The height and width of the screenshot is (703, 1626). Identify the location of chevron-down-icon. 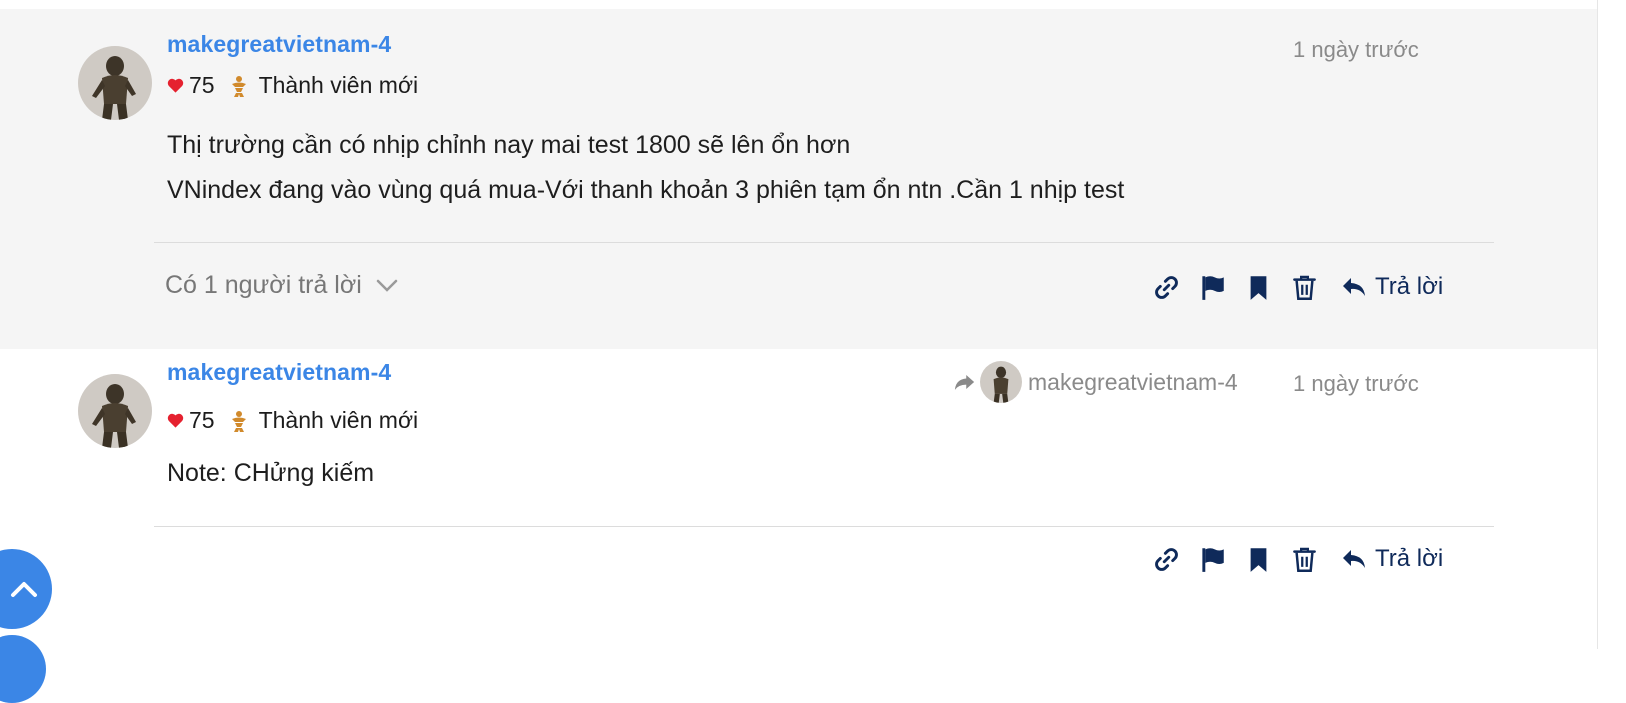
(387, 285).